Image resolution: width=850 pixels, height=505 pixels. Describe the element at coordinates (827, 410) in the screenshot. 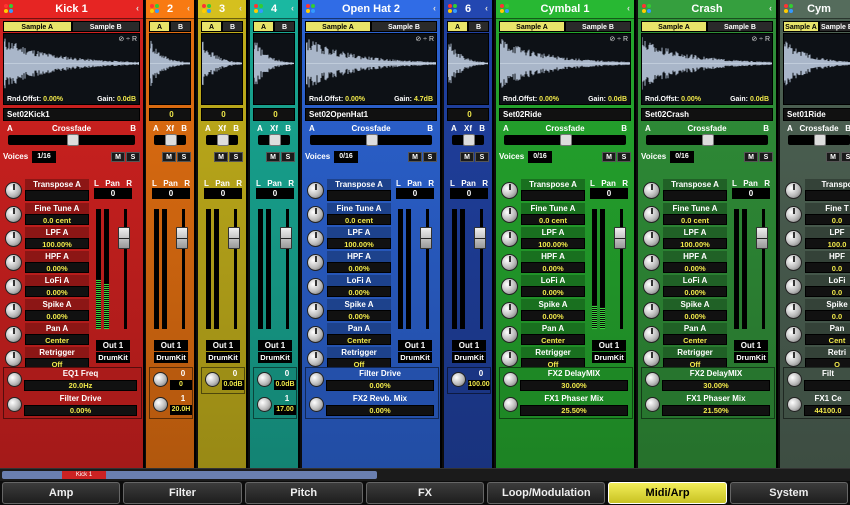

I see `fx-value: 44100.0` at that location.